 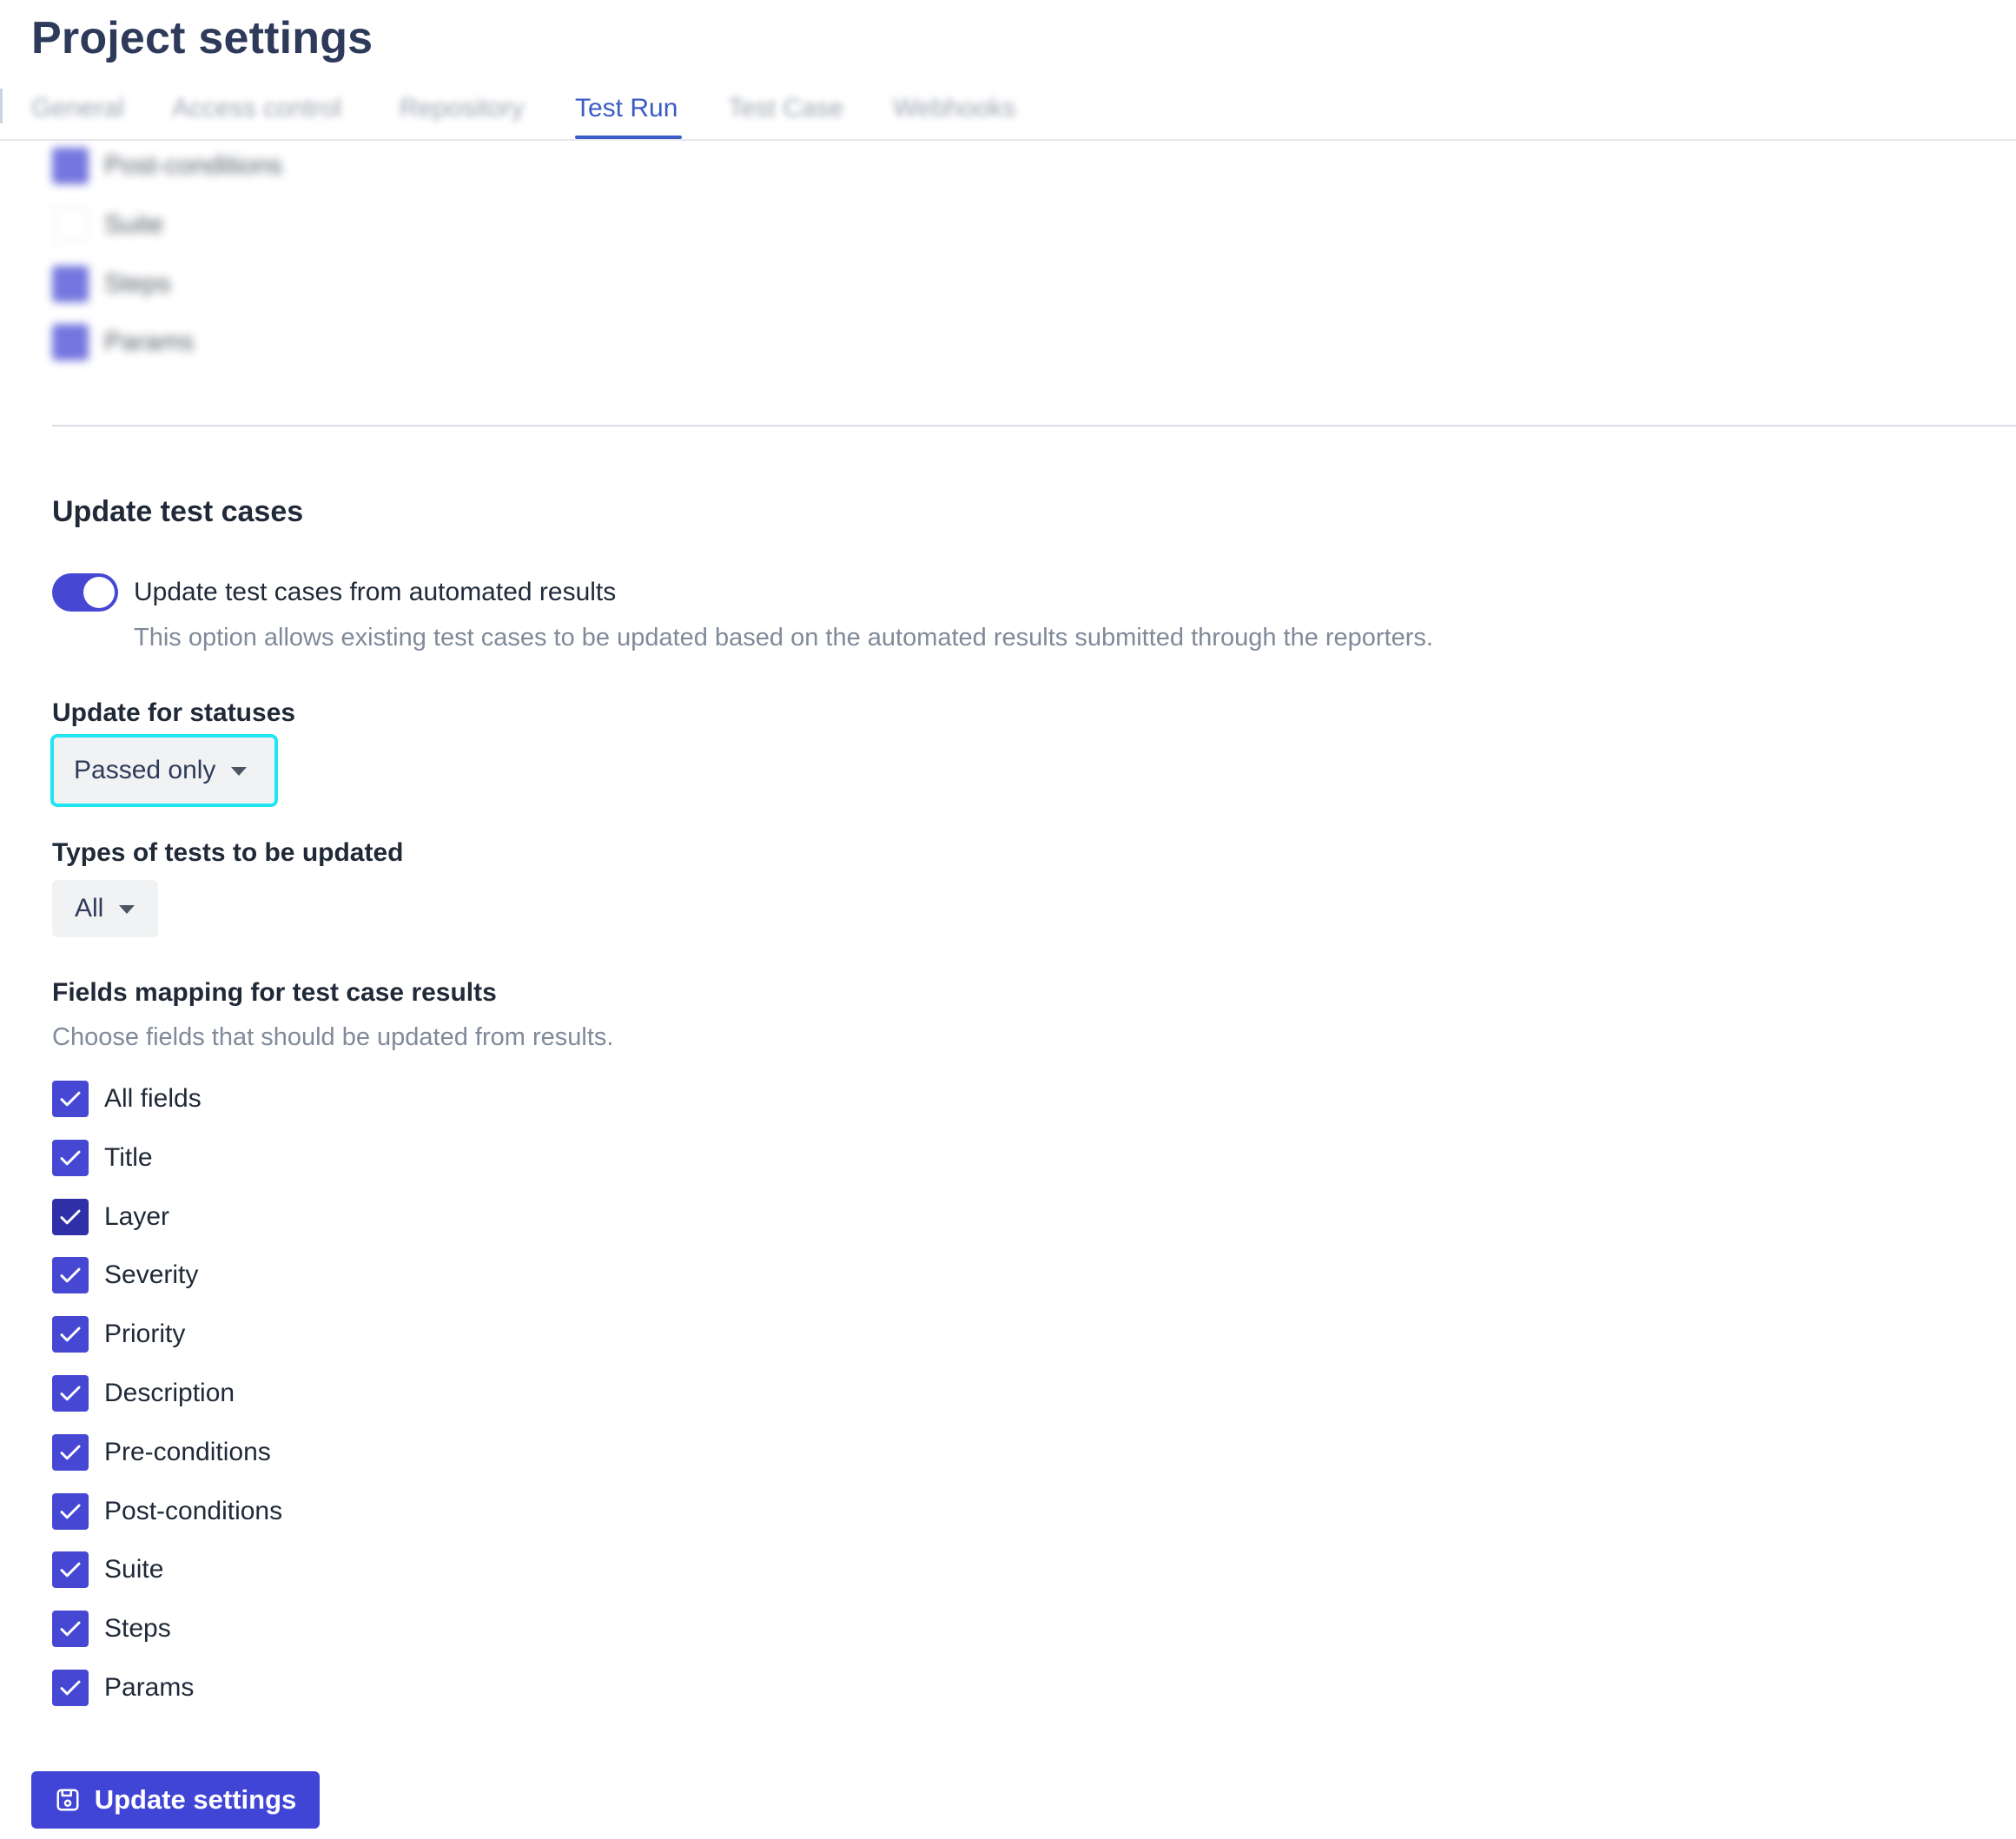 I want to click on field-mapping-row: Pre-conditions, so click(x=161, y=1452).